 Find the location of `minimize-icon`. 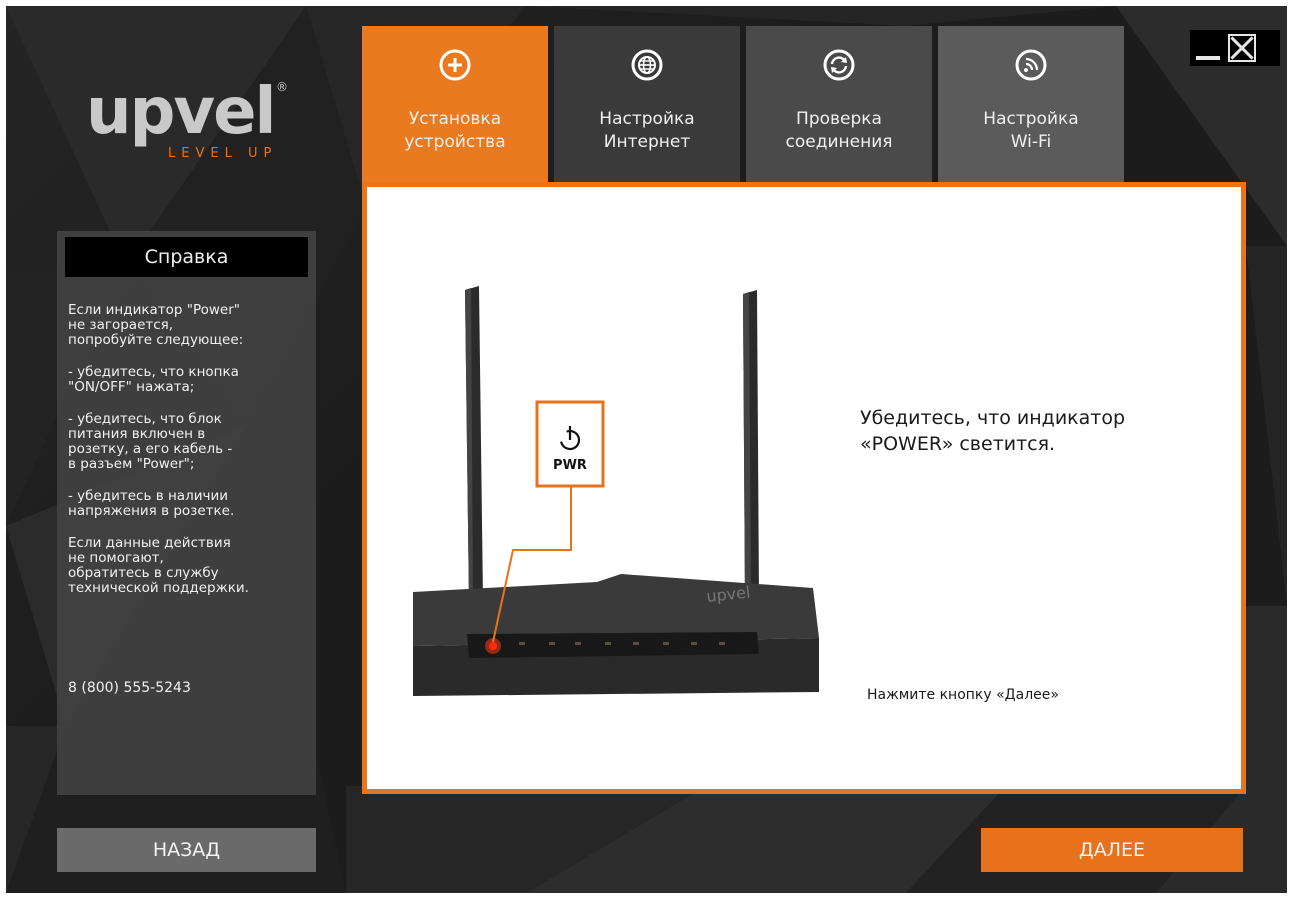

minimize-icon is located at coordinates (1208, 48).